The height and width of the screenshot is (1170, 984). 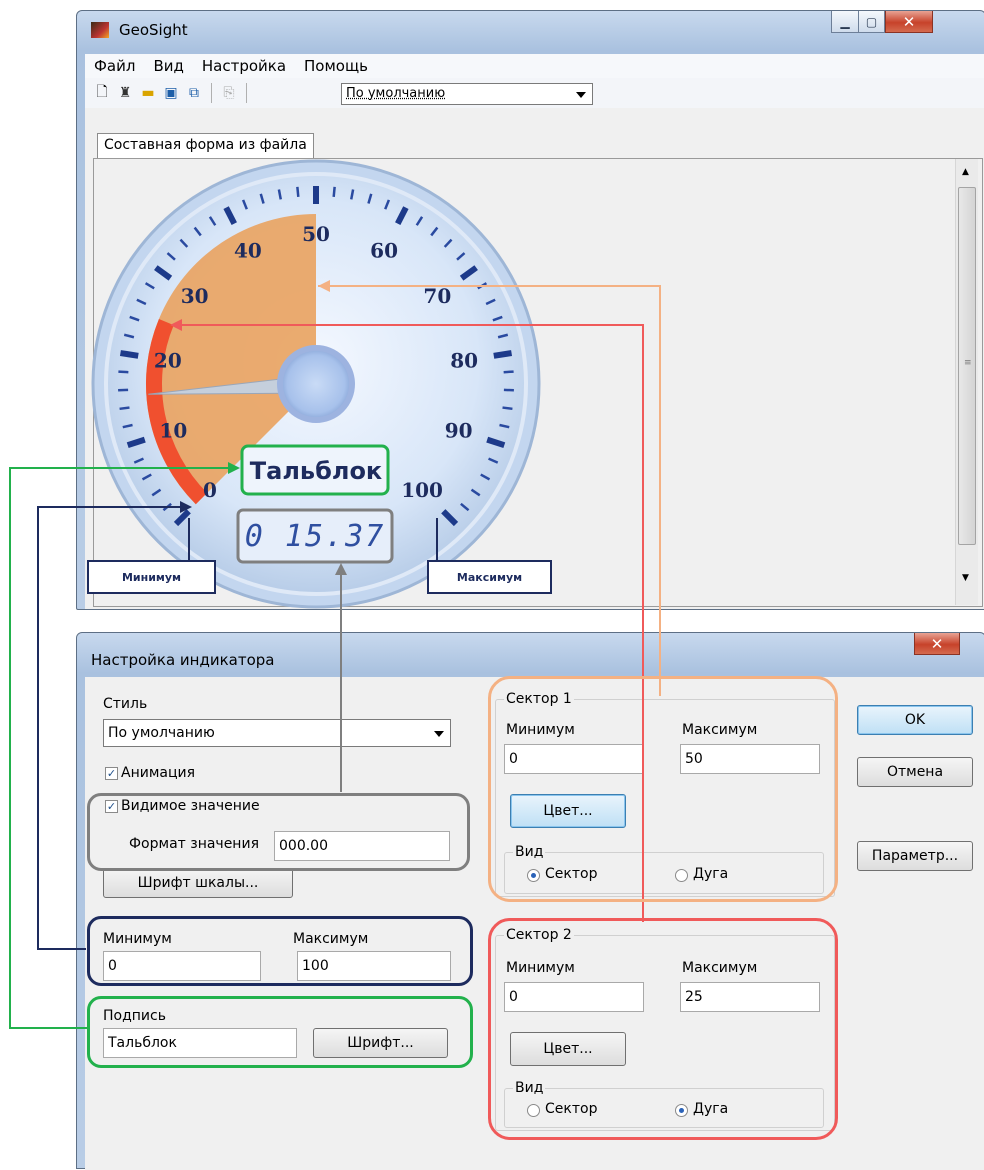 I want to click on gauge-tick-label: 100, so click(x=422, y=490).